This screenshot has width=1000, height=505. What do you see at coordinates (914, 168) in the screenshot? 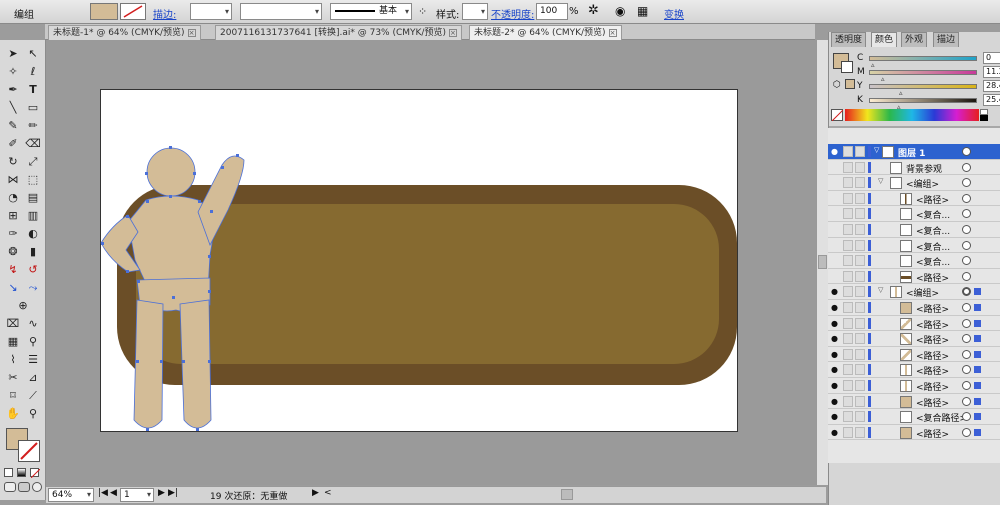
I see `layer-row: 背景参观` at bounding box center [914, 168].